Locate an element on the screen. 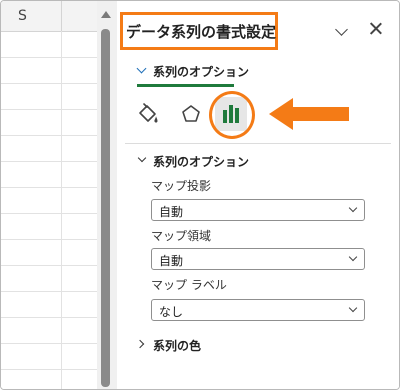 The width and height of the screenshot is (400, 390). tab-label: 系列のオプション is located at coordinates (201, 72).